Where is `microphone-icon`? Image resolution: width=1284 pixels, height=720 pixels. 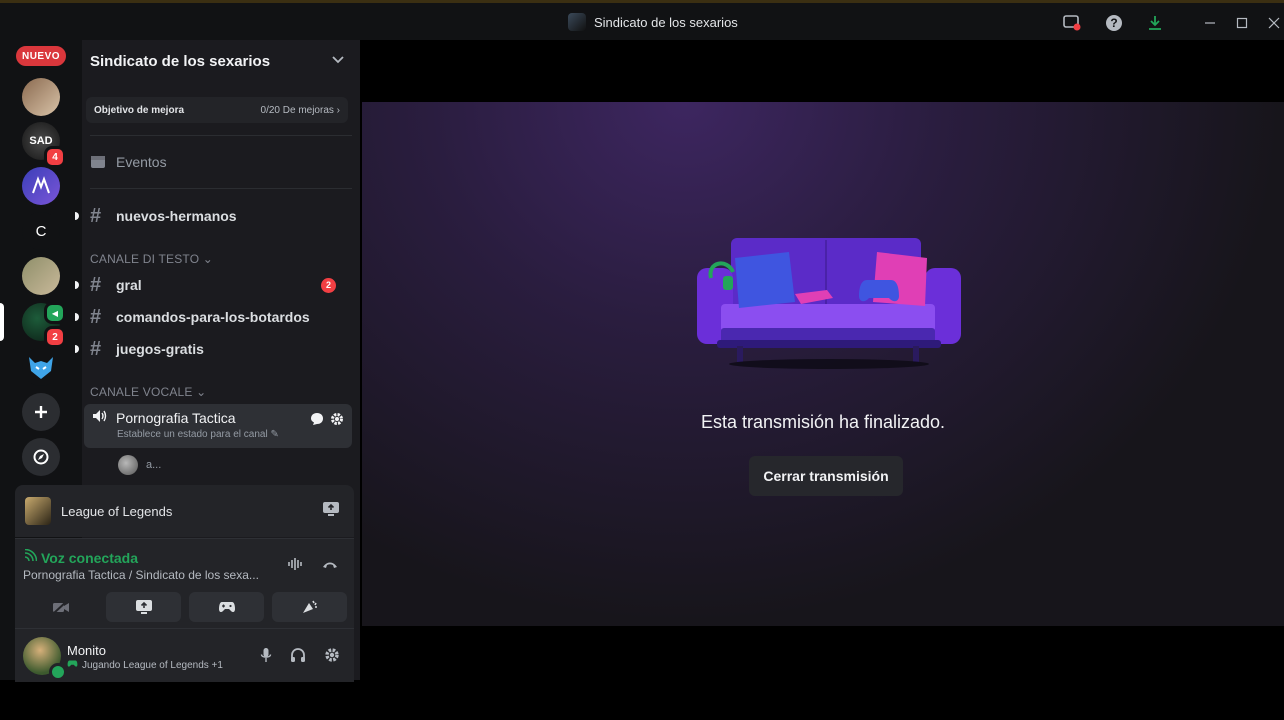 microphone-icon is located at coordinates (266, 657).